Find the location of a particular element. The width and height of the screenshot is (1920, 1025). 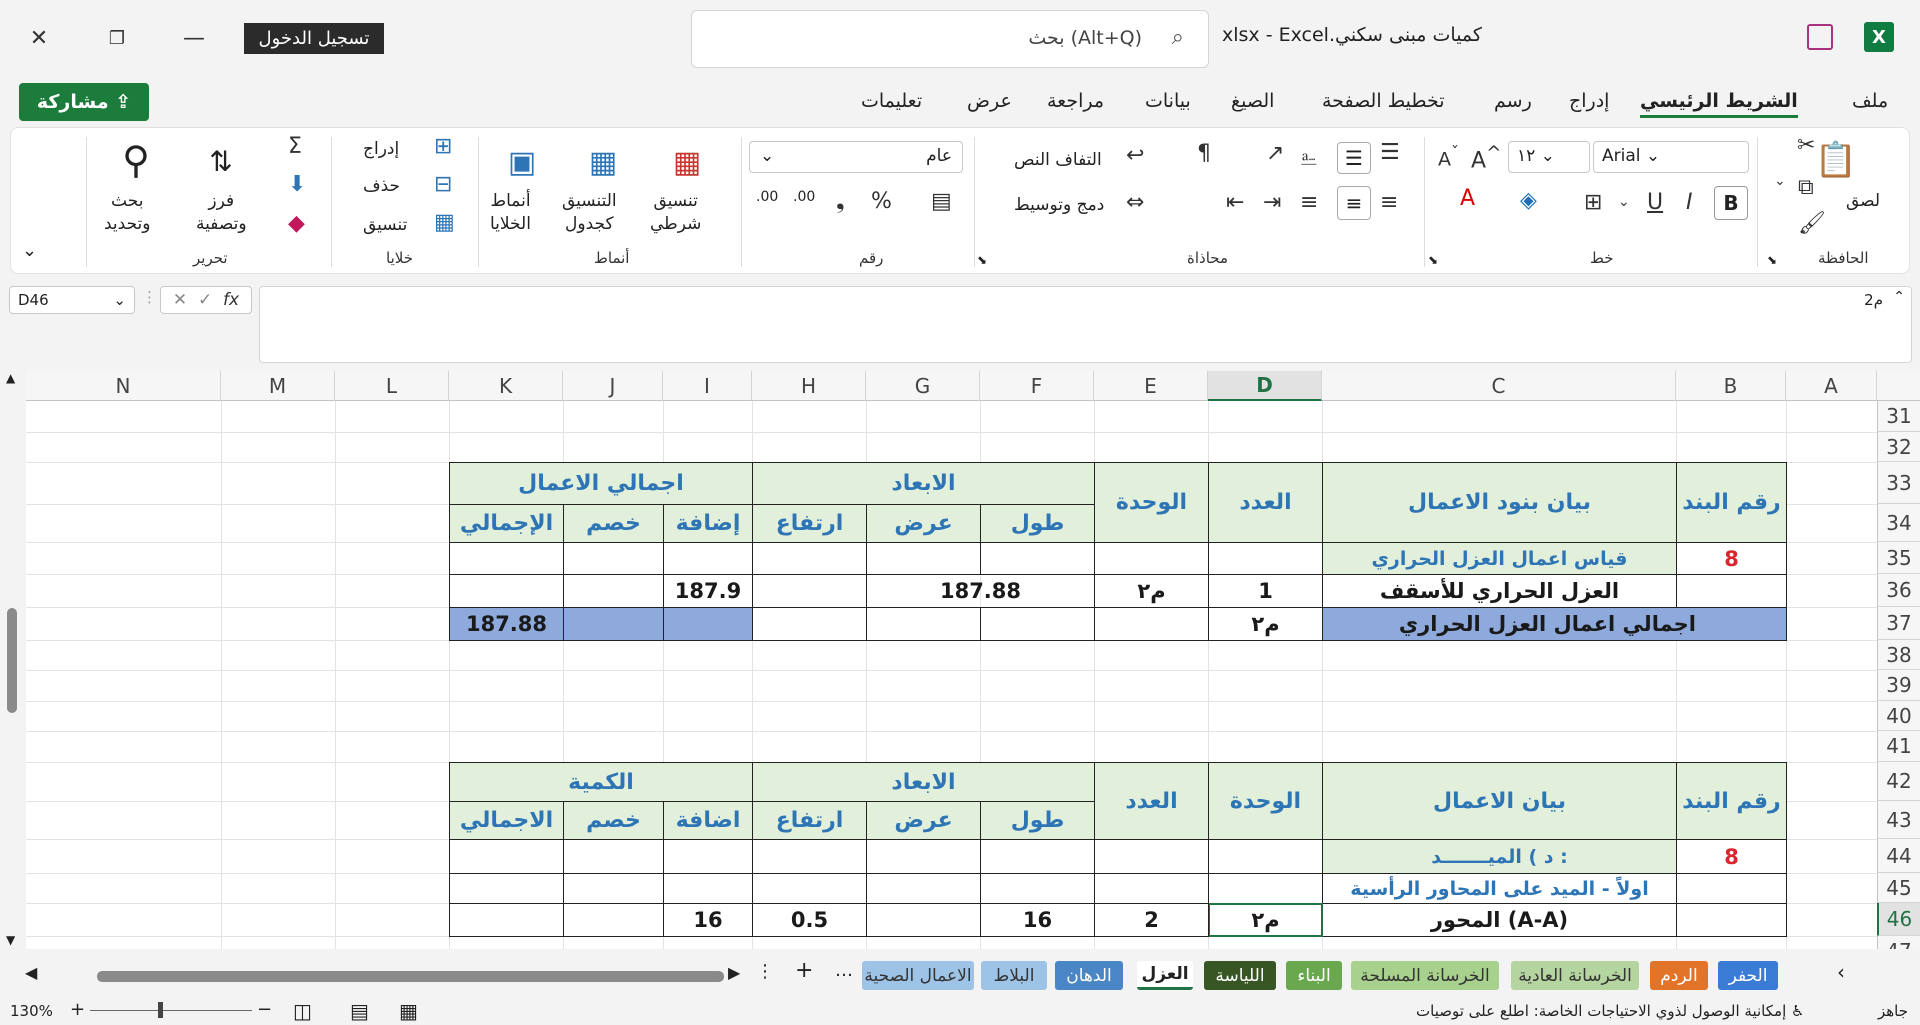

row-header-45: 45 is located at coordinates (1898, 888).